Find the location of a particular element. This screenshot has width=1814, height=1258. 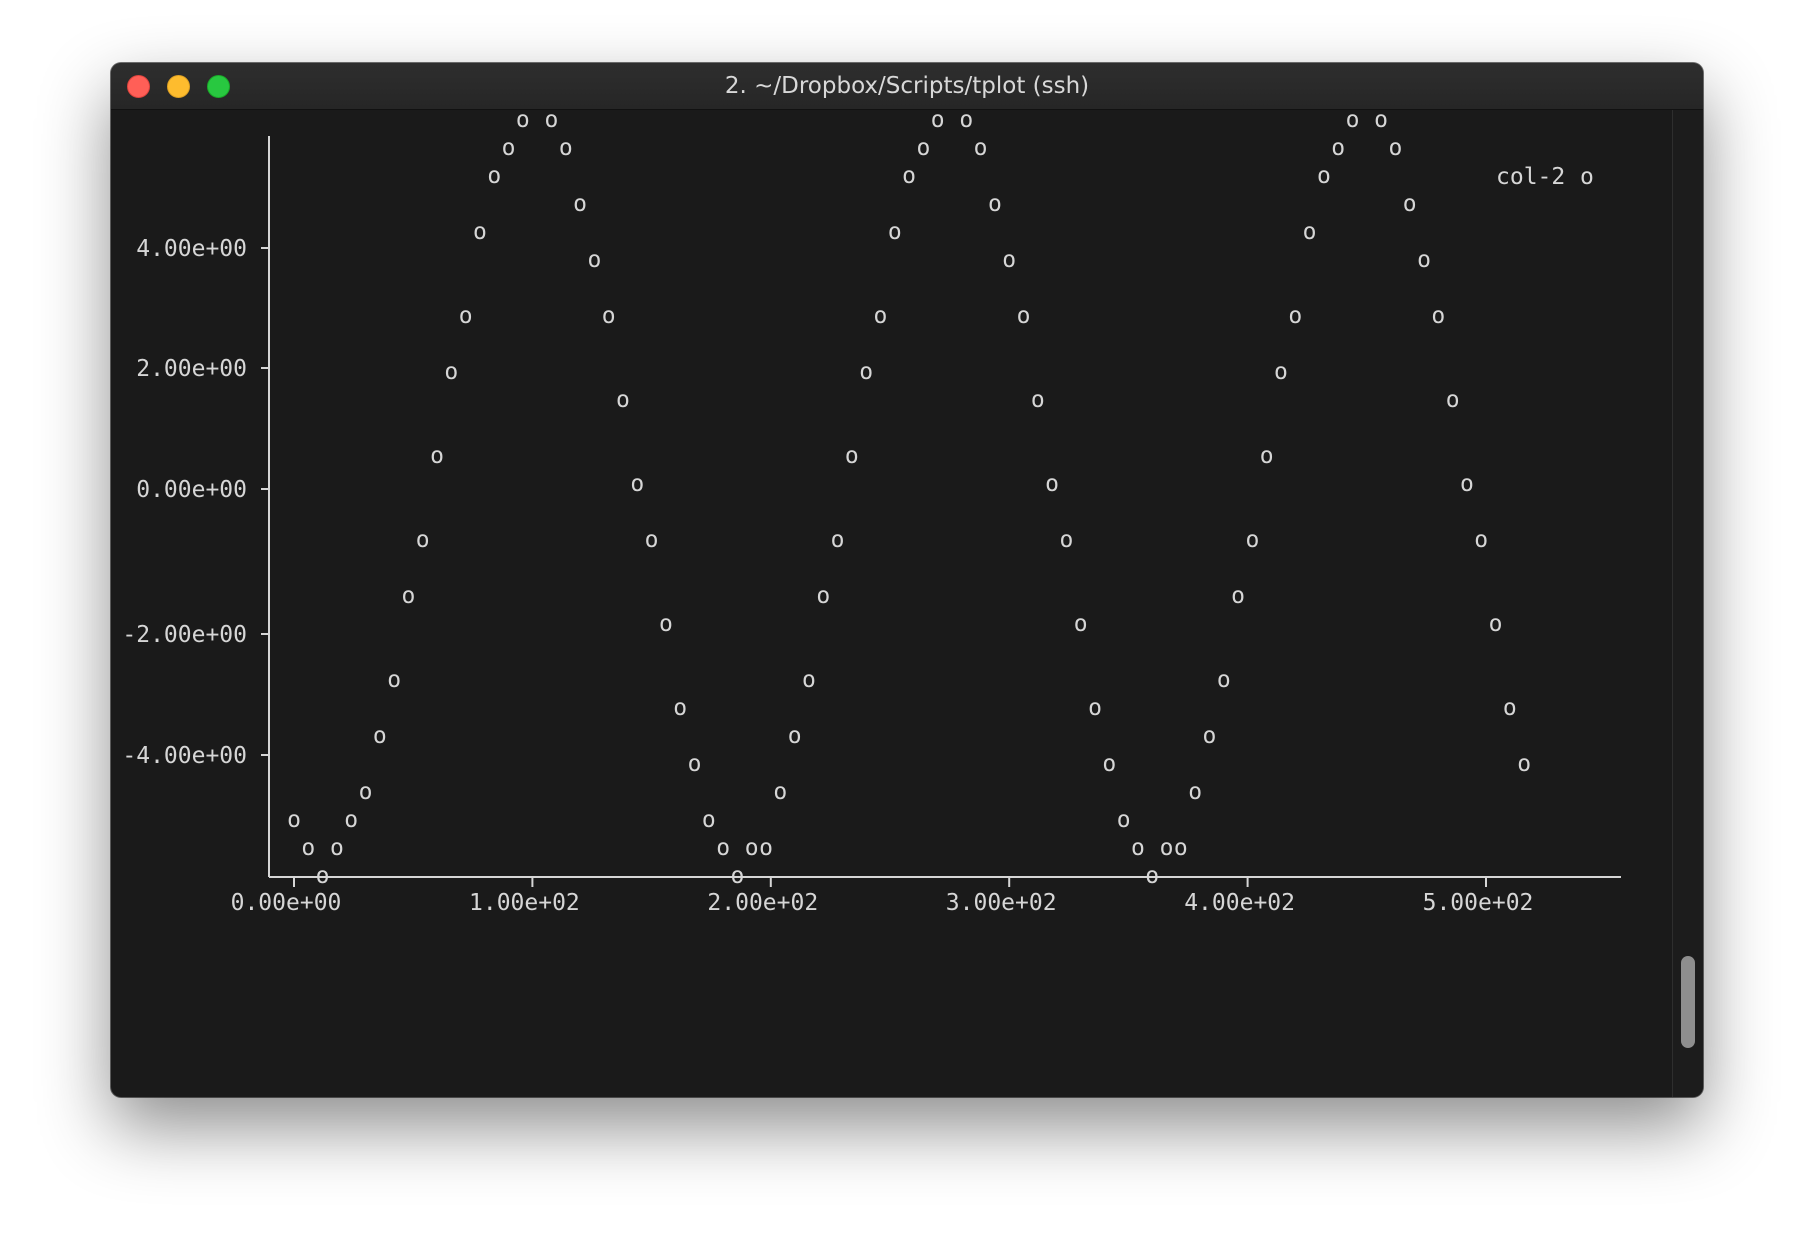

x-tick-label: 5.00e+02 is located at coordinates (1478, 903).